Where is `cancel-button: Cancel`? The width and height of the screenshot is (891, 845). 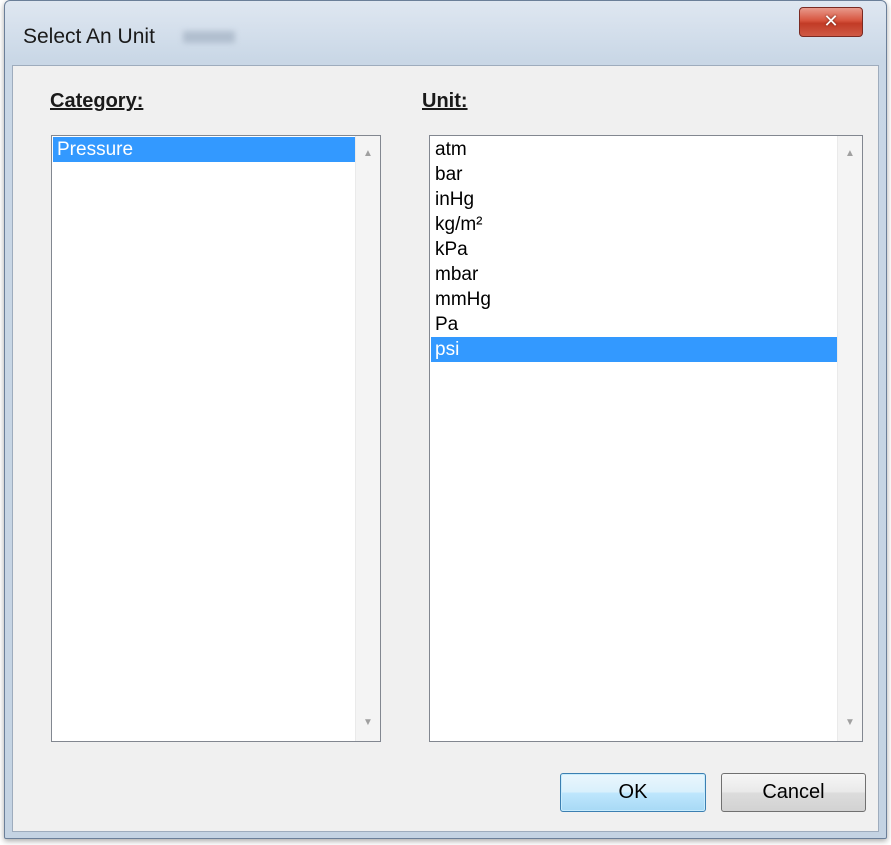
cancel-button: Cancel is located at coordinates (793, 792).